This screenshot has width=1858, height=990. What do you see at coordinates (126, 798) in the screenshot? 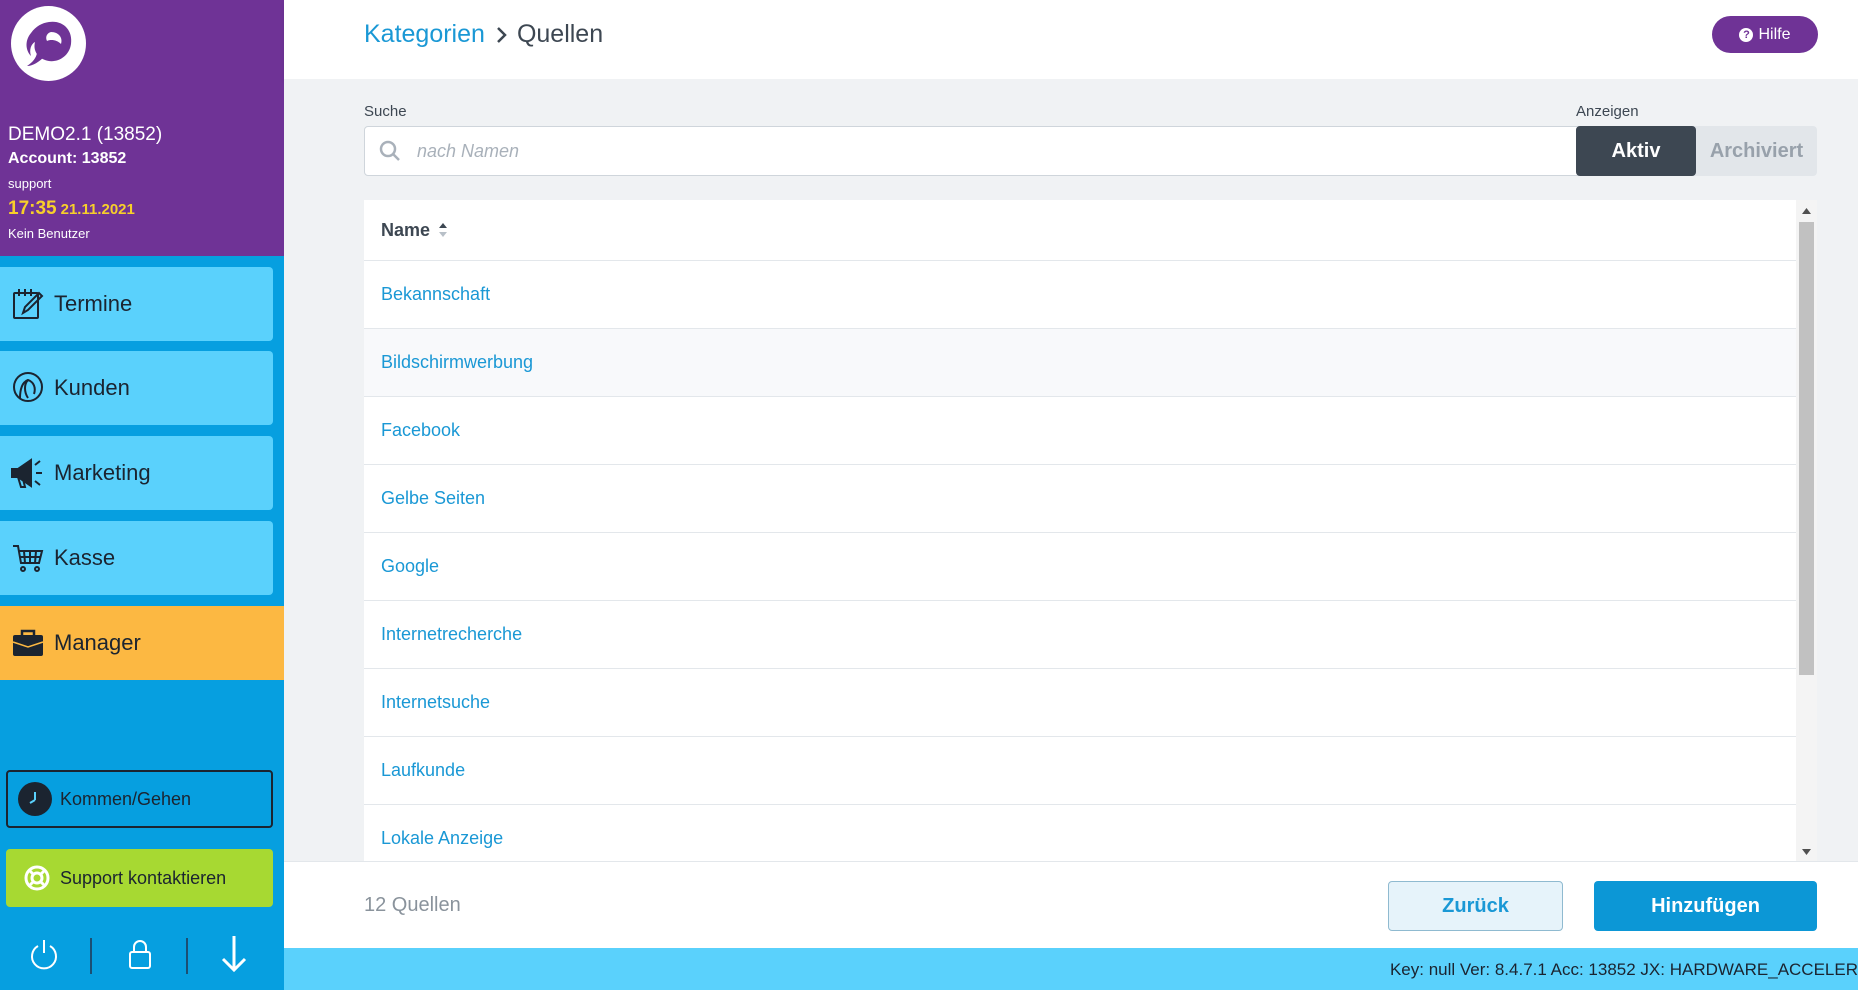
I see `clock-in-out-label: Kommen/Gehen` at bounding box center [126, 798].